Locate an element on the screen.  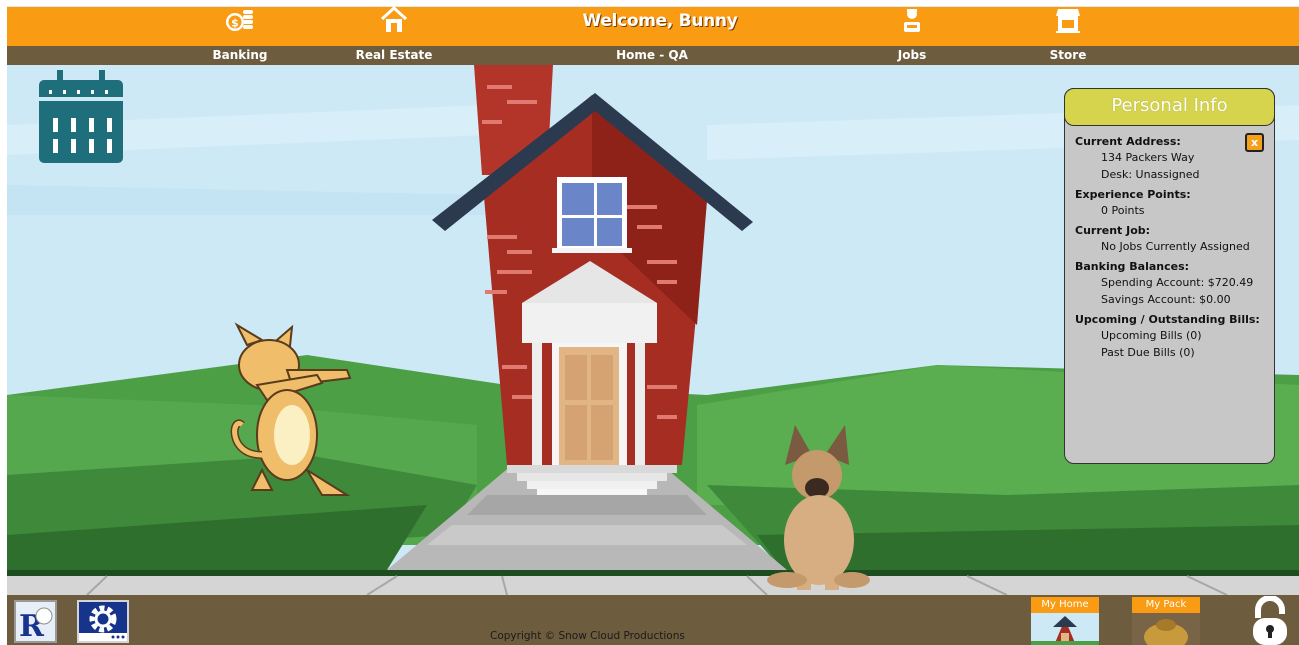
spending-value: Spending Account: $720.49 is located at coordinates (1177, 282).